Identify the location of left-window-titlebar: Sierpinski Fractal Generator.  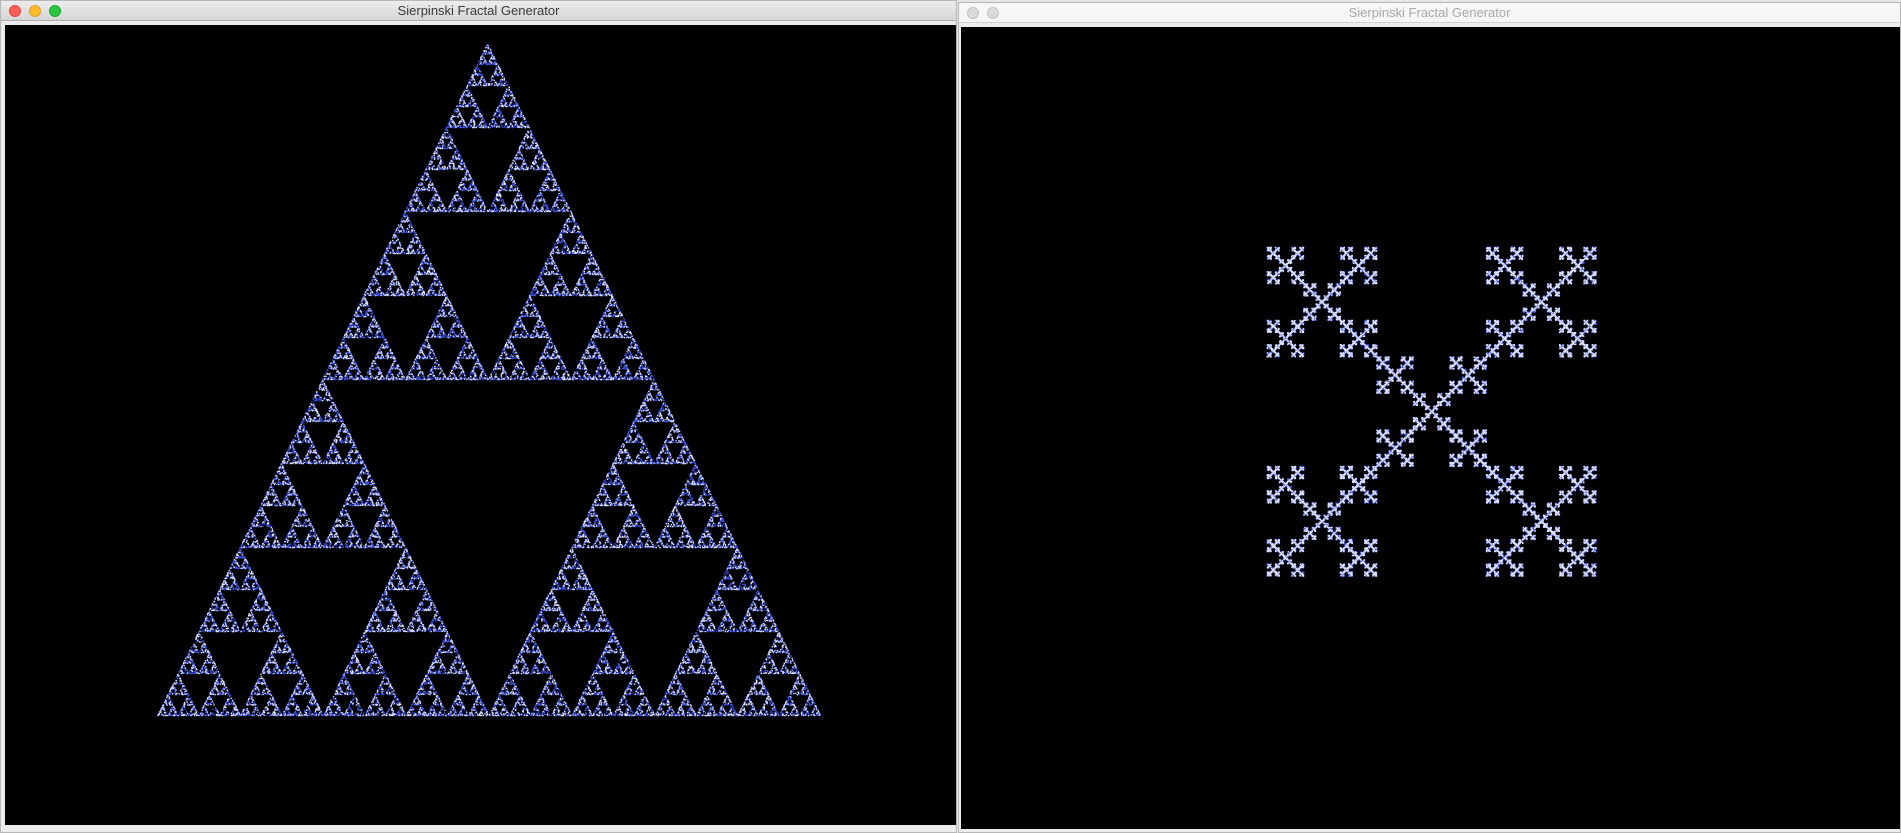
(478, 11).